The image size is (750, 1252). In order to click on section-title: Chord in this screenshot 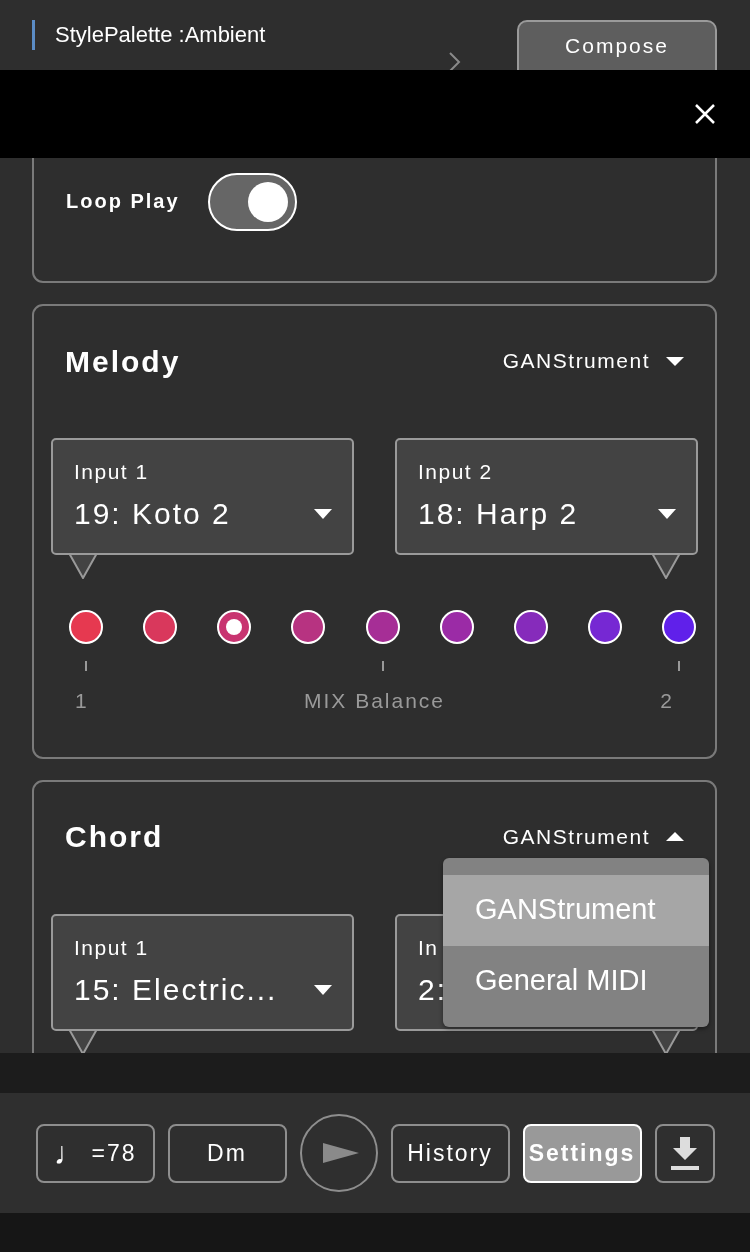, I will do `click(114, 837)`.